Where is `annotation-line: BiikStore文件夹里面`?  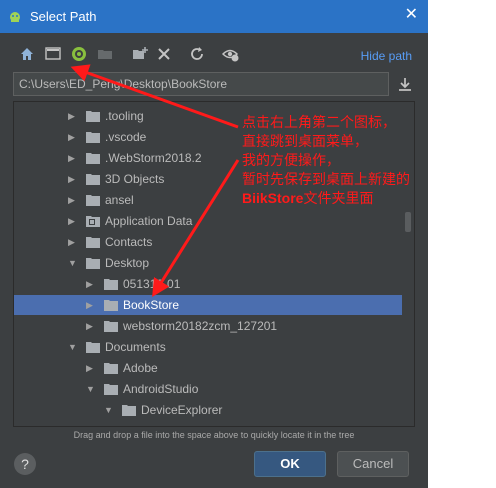
annotation-line: BiikStore文件夹里面 is located at coordinates (326, 198).